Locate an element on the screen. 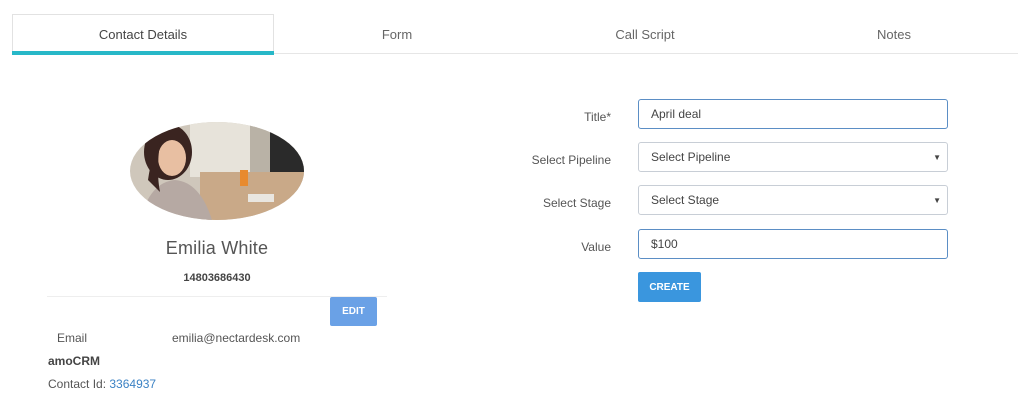  stage-select-value: Select Stage is located at coordinates (685, 200).